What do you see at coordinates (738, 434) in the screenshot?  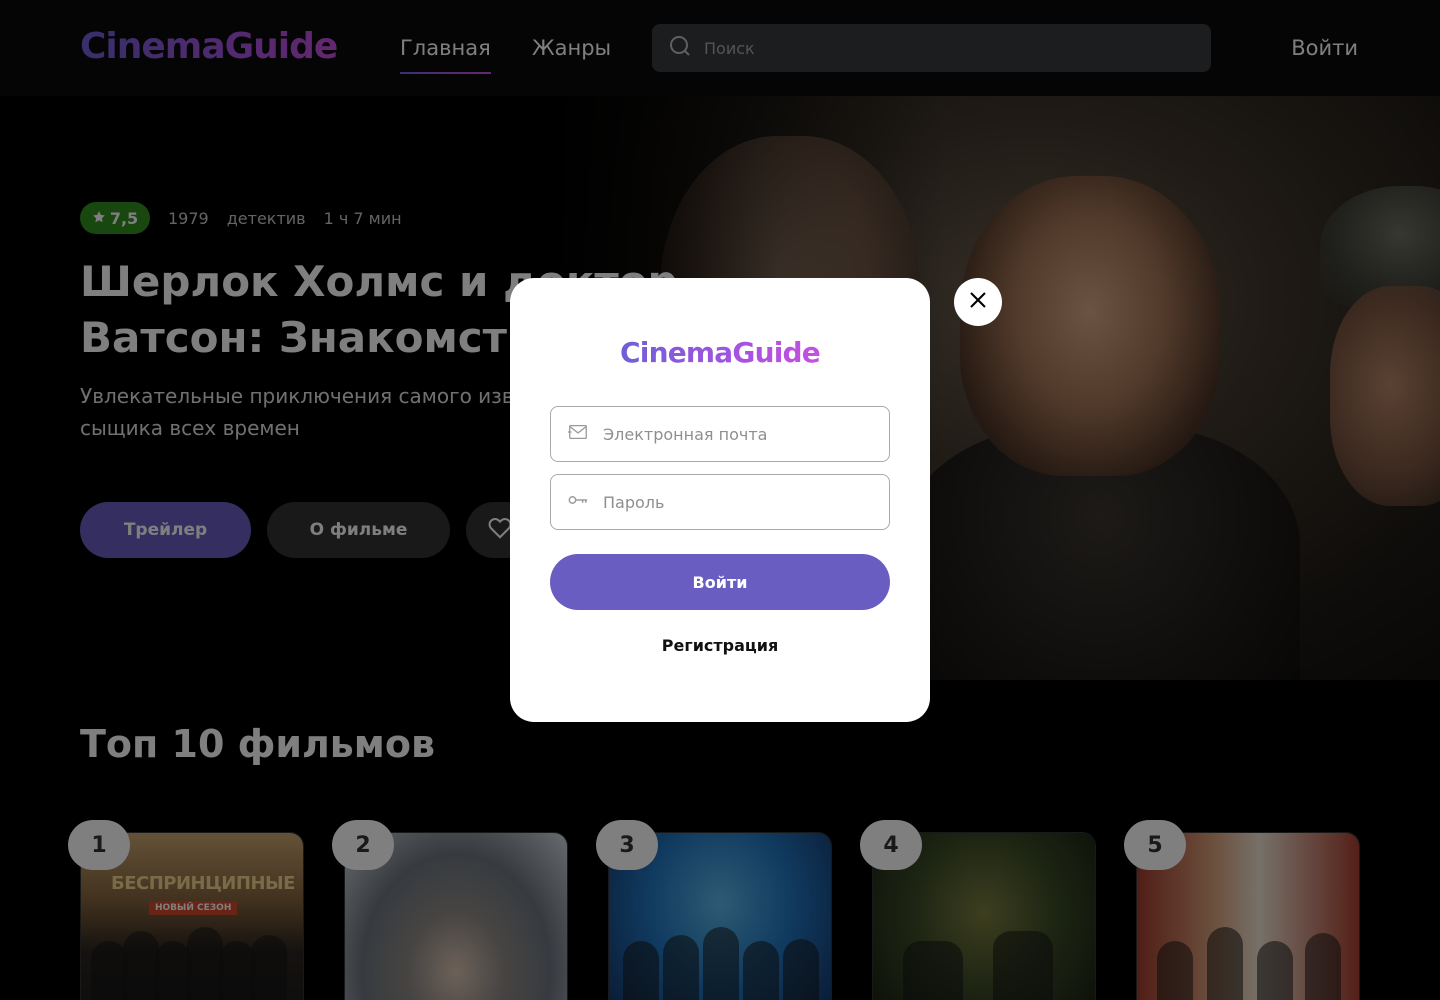 I see `email-input` at bounding box center [738, 434].